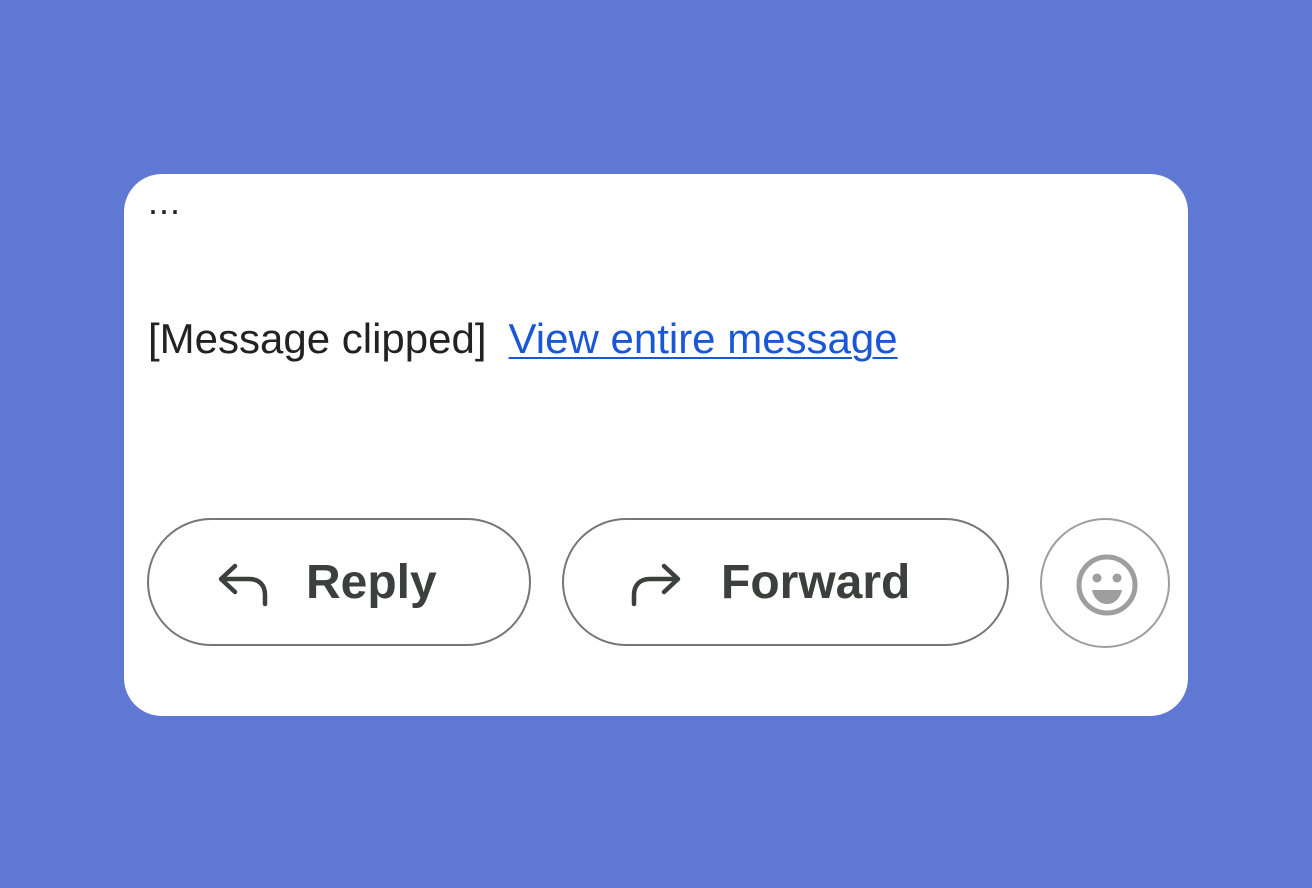 The image size is (1312, 888). Describe the element at coordinates (317, 338) in the screenshot. I see `clipped-label: [Message clipped]` at that location.